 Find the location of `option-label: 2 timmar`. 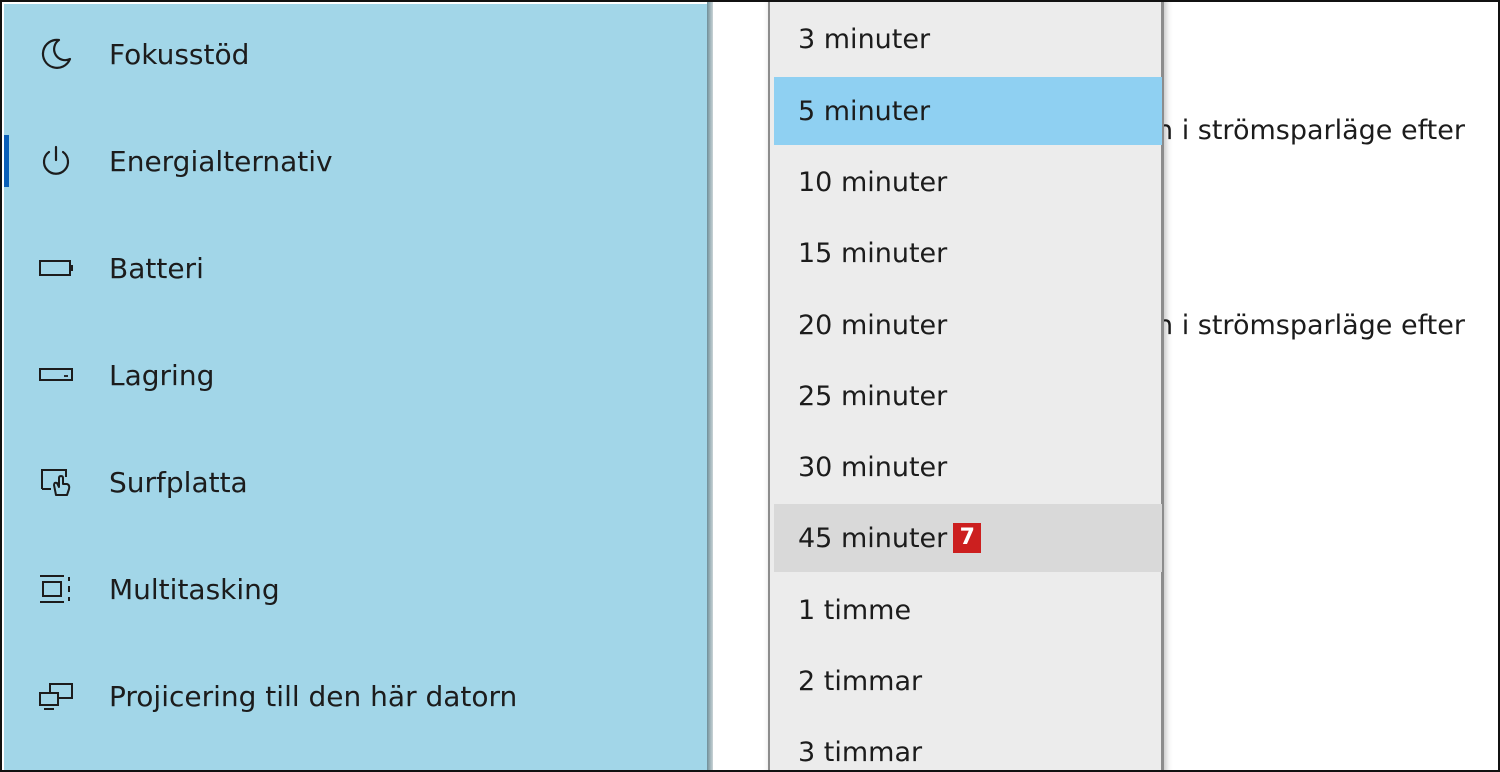

option-label: 2 timmar is located at coordinates (860, 681).